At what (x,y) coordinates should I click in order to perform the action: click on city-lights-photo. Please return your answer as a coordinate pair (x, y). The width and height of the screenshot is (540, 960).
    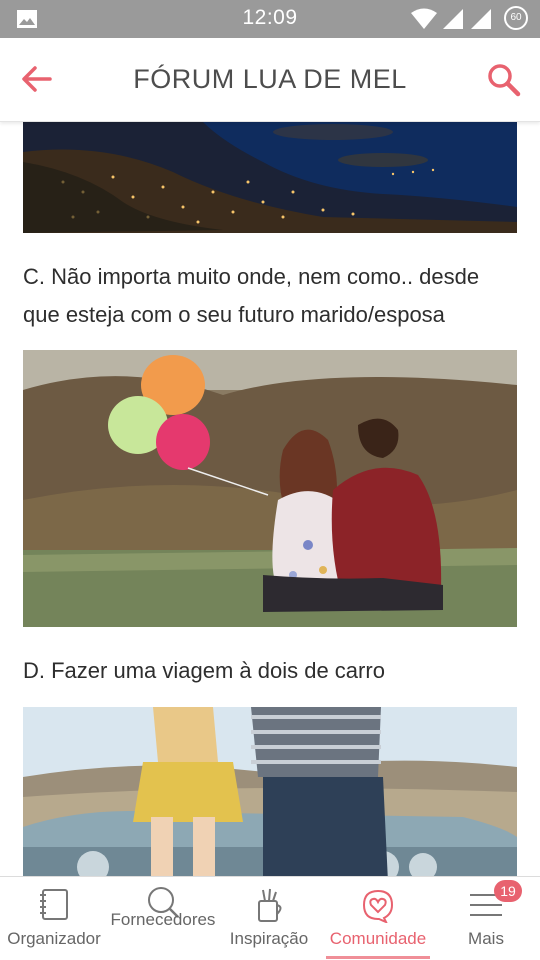
    Looking at the image, I should click on (270, 177).